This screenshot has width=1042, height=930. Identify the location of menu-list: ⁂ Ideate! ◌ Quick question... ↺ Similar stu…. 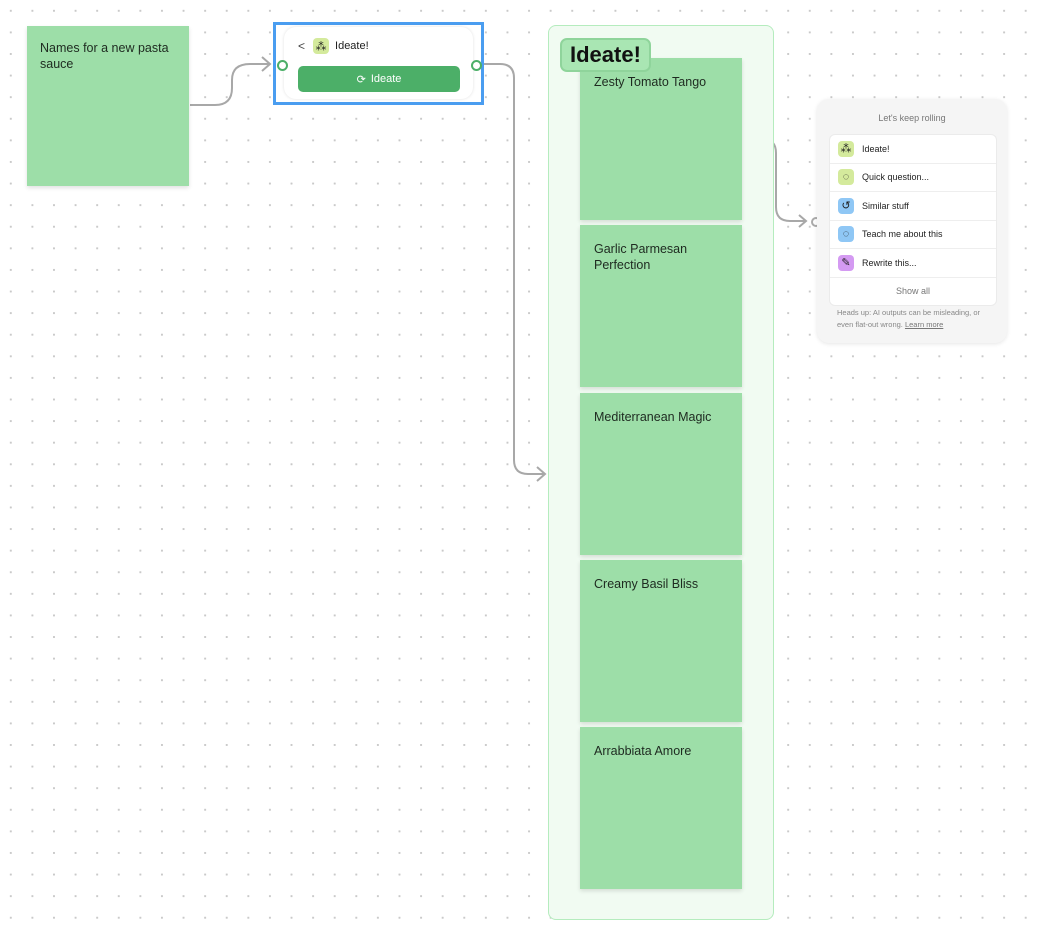
(913, 220).